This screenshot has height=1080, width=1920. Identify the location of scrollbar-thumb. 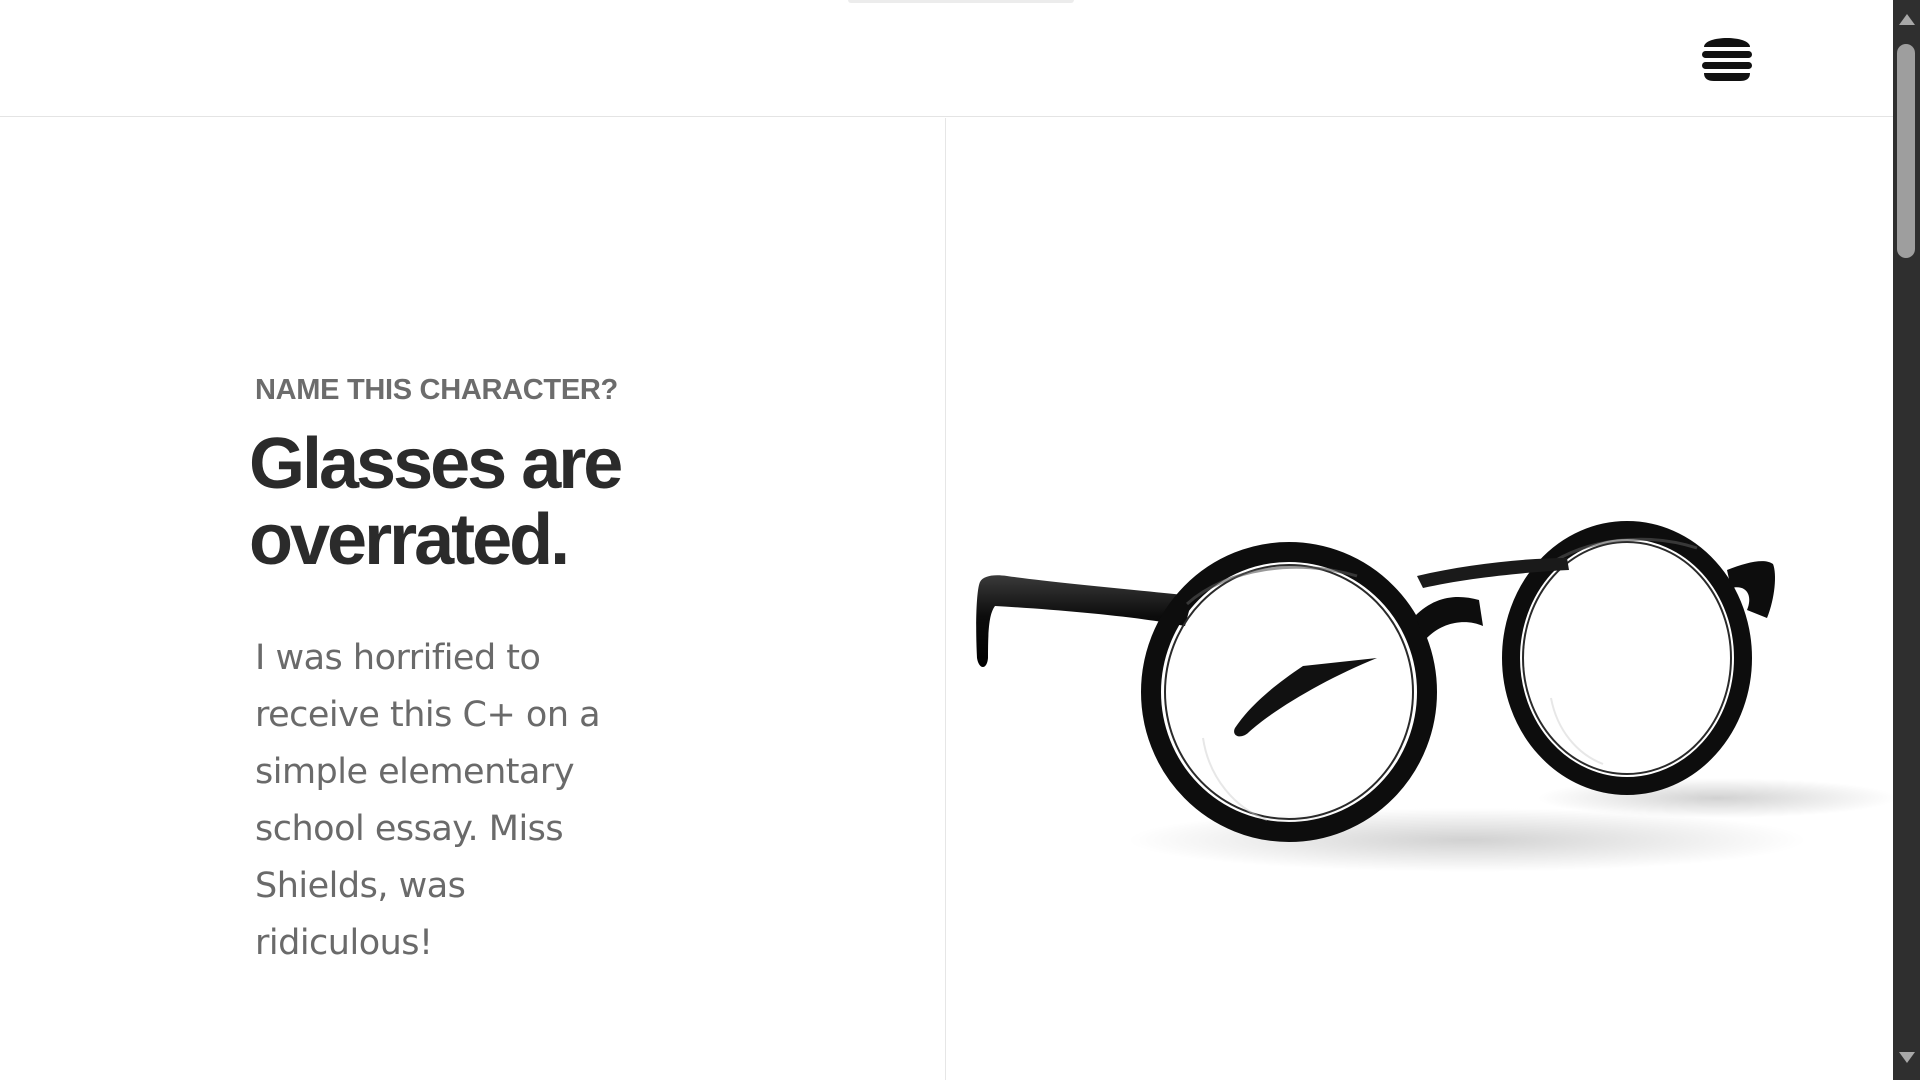
(1906, 151).